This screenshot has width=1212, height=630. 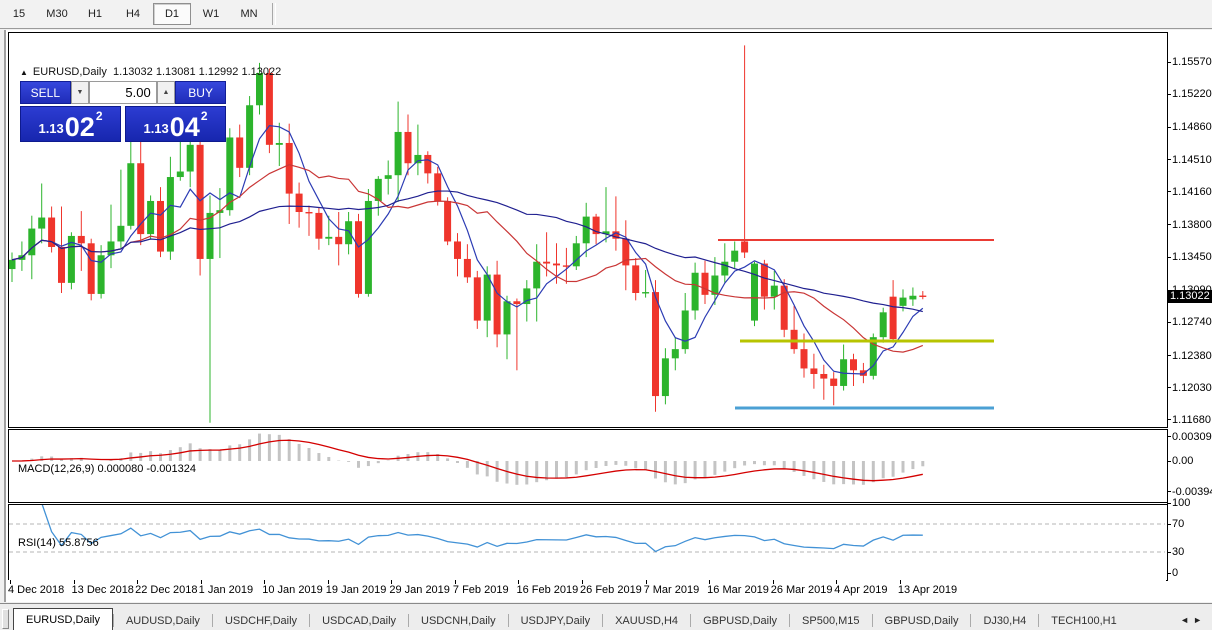 What do you see at coordinates (1181, 503) in the screenshot?
I see `rsi-axis-label: 100` at bounding box center [1181, 503].